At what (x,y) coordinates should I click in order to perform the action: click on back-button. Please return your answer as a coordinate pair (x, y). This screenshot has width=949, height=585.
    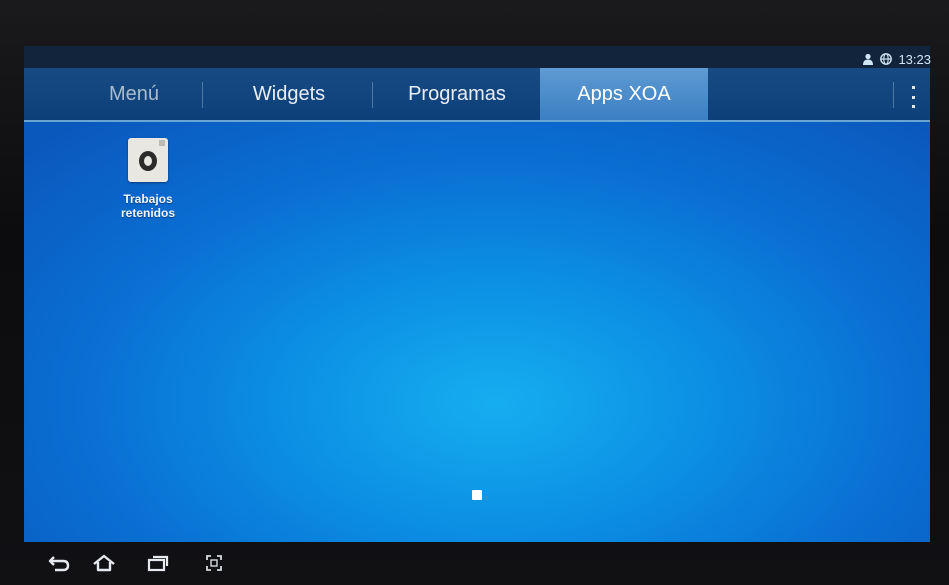
    Looking at the image, I should click on (60, 563).